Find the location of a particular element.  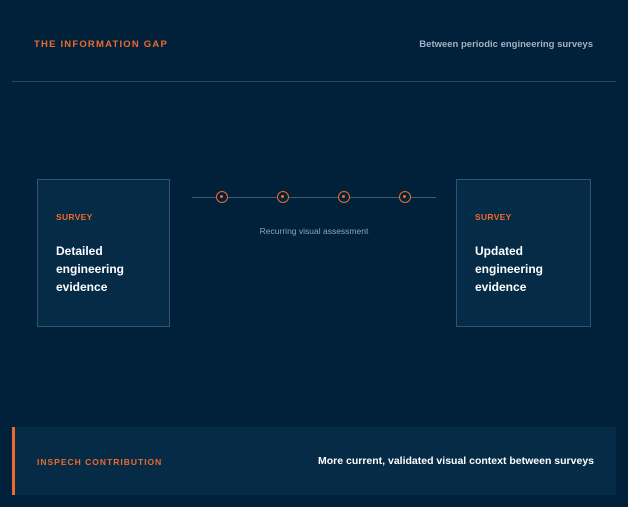

header-subtitle: Between periodic engineering surveys is located at coordinates (506, 44).